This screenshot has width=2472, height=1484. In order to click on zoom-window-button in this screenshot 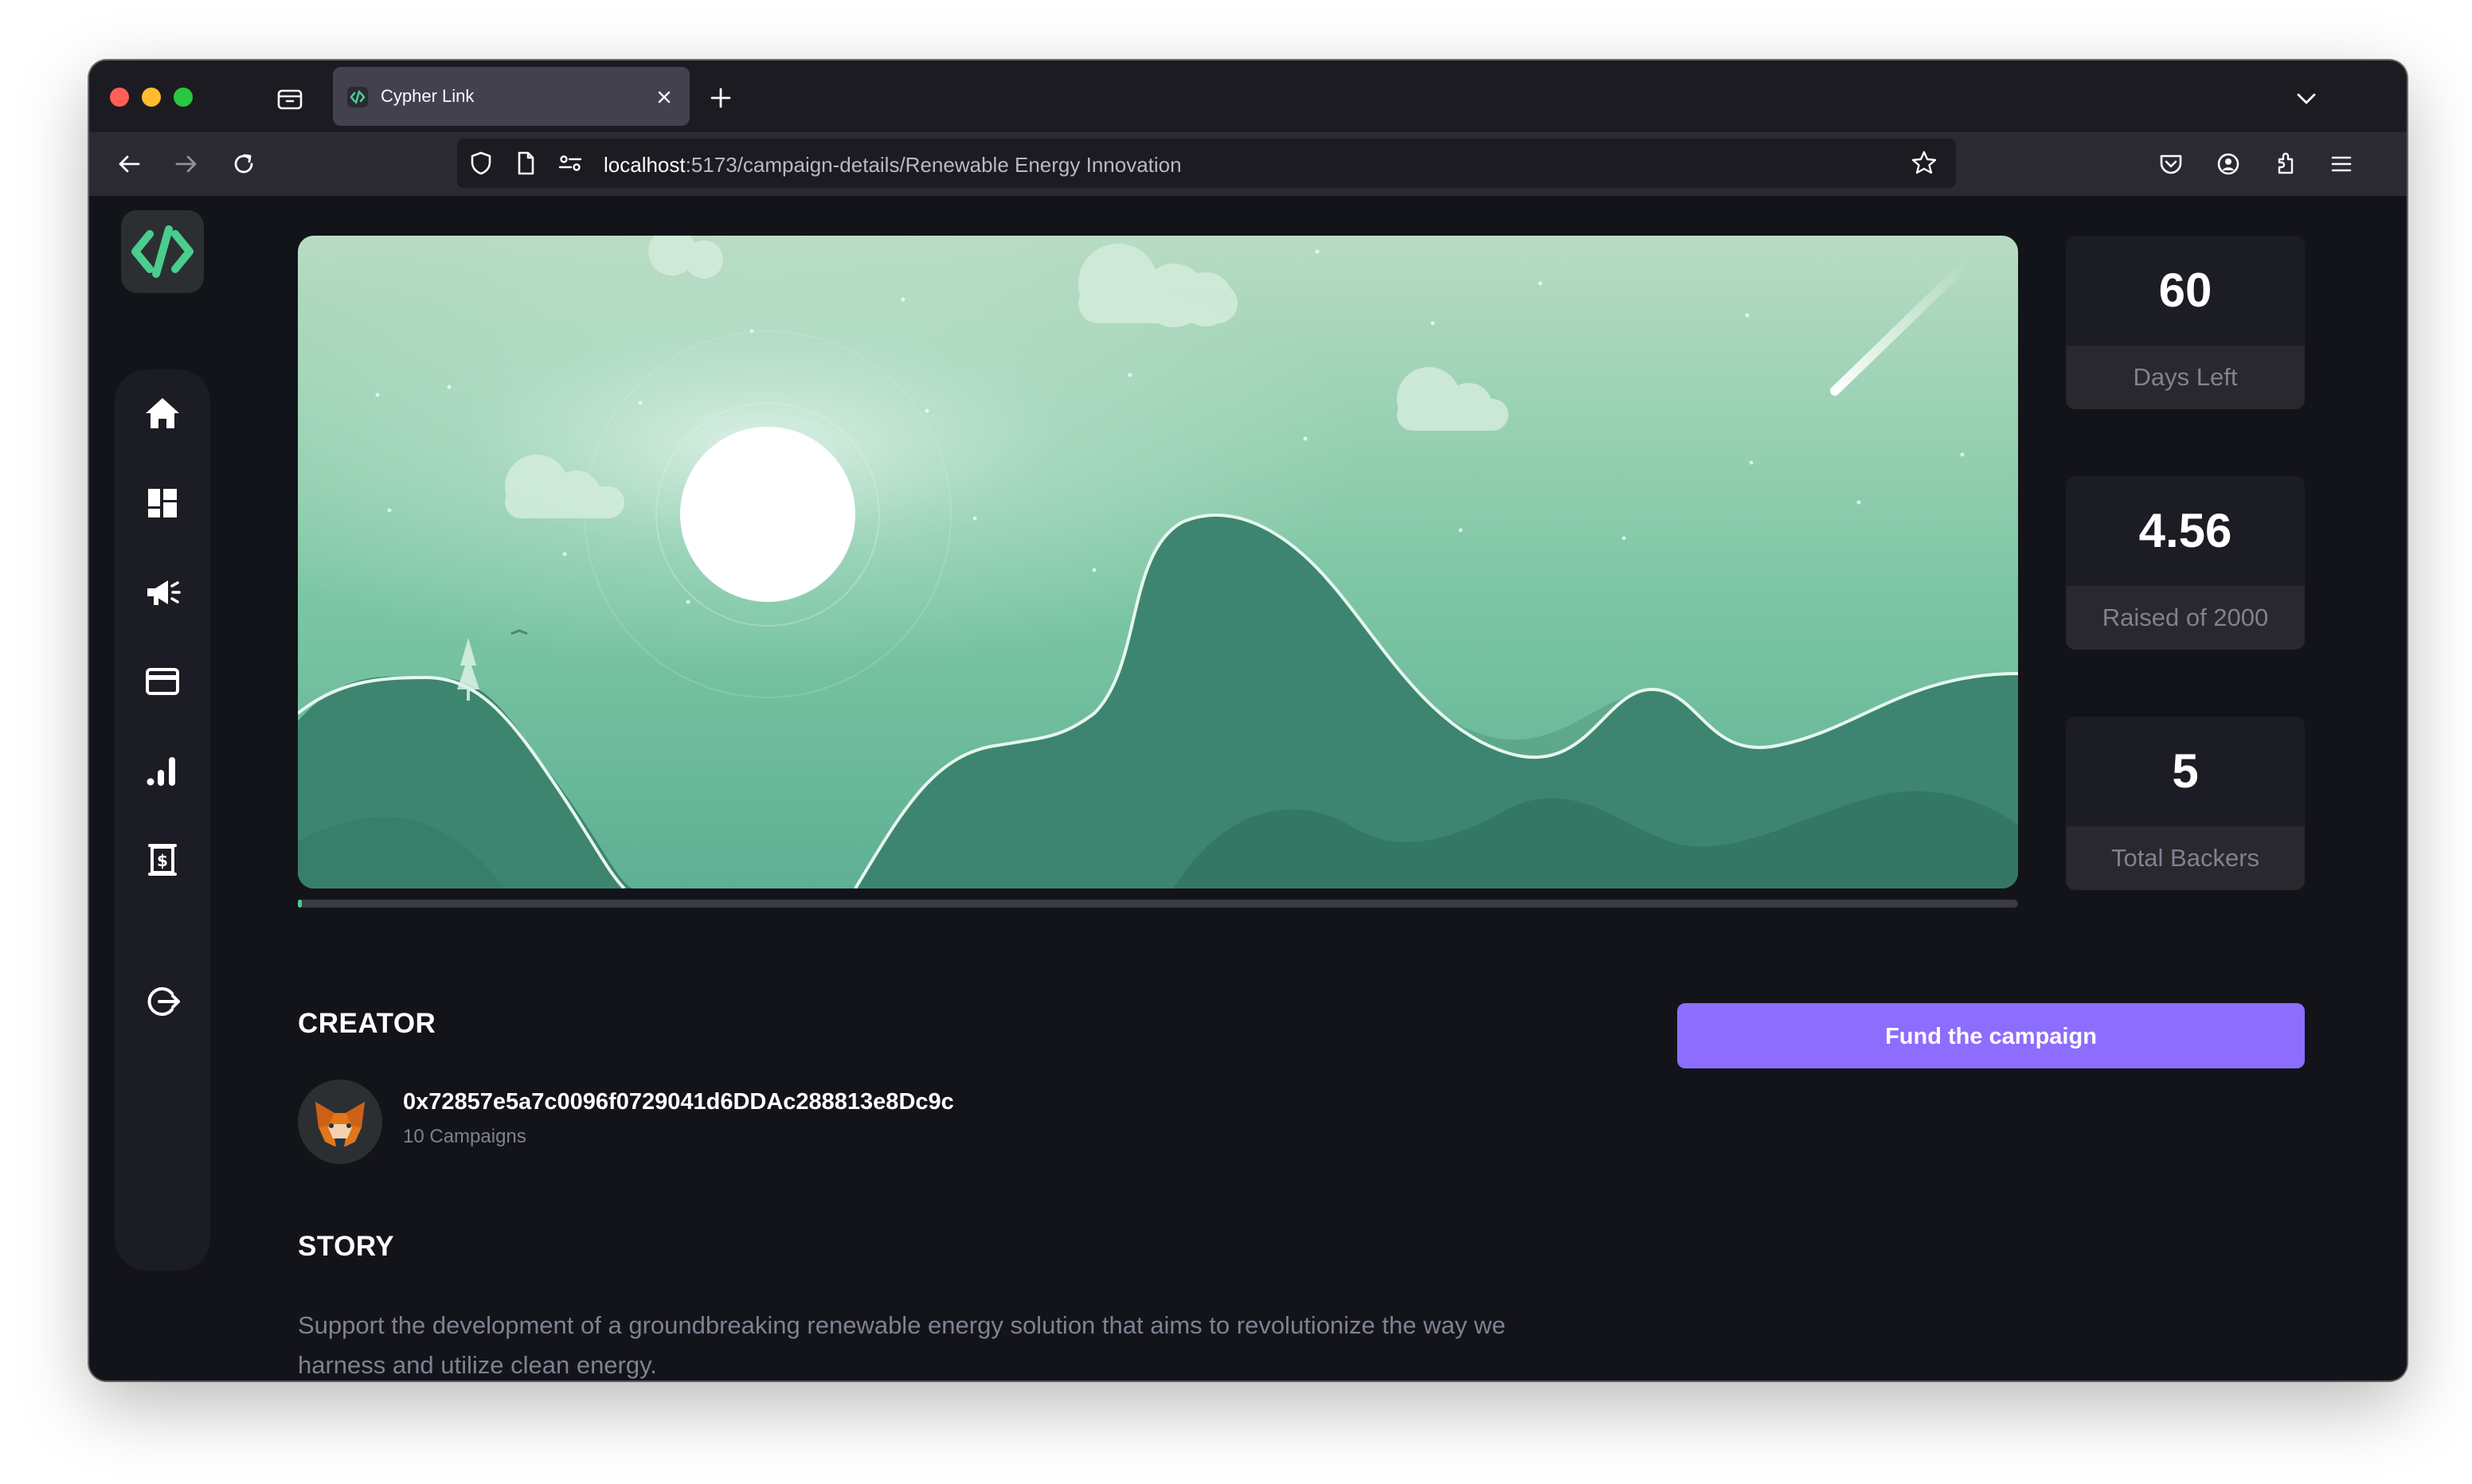, I will do `click(183, 97)`.